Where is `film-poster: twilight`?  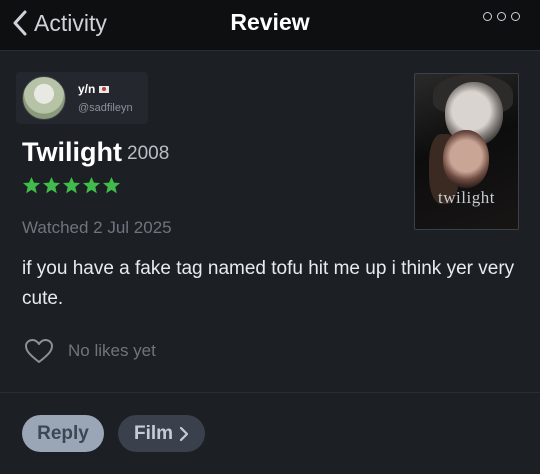 film-poster: twilight is located at coordinates (466, 151).